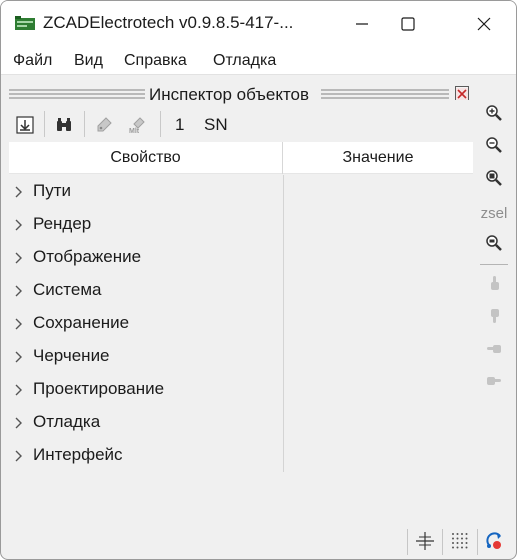 The height and width of the screenshot is (560, 517). I want to click on menu-file: Файл, so click(32, 61).